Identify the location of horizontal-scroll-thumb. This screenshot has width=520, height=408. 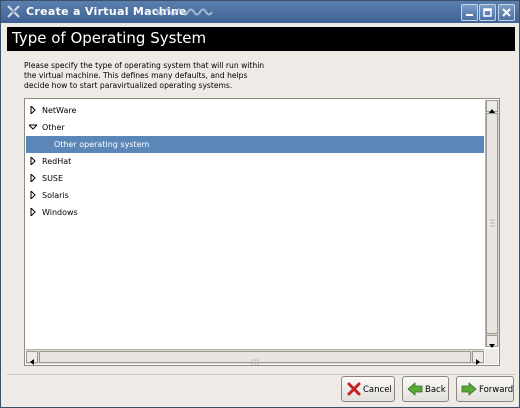
(255, 358).